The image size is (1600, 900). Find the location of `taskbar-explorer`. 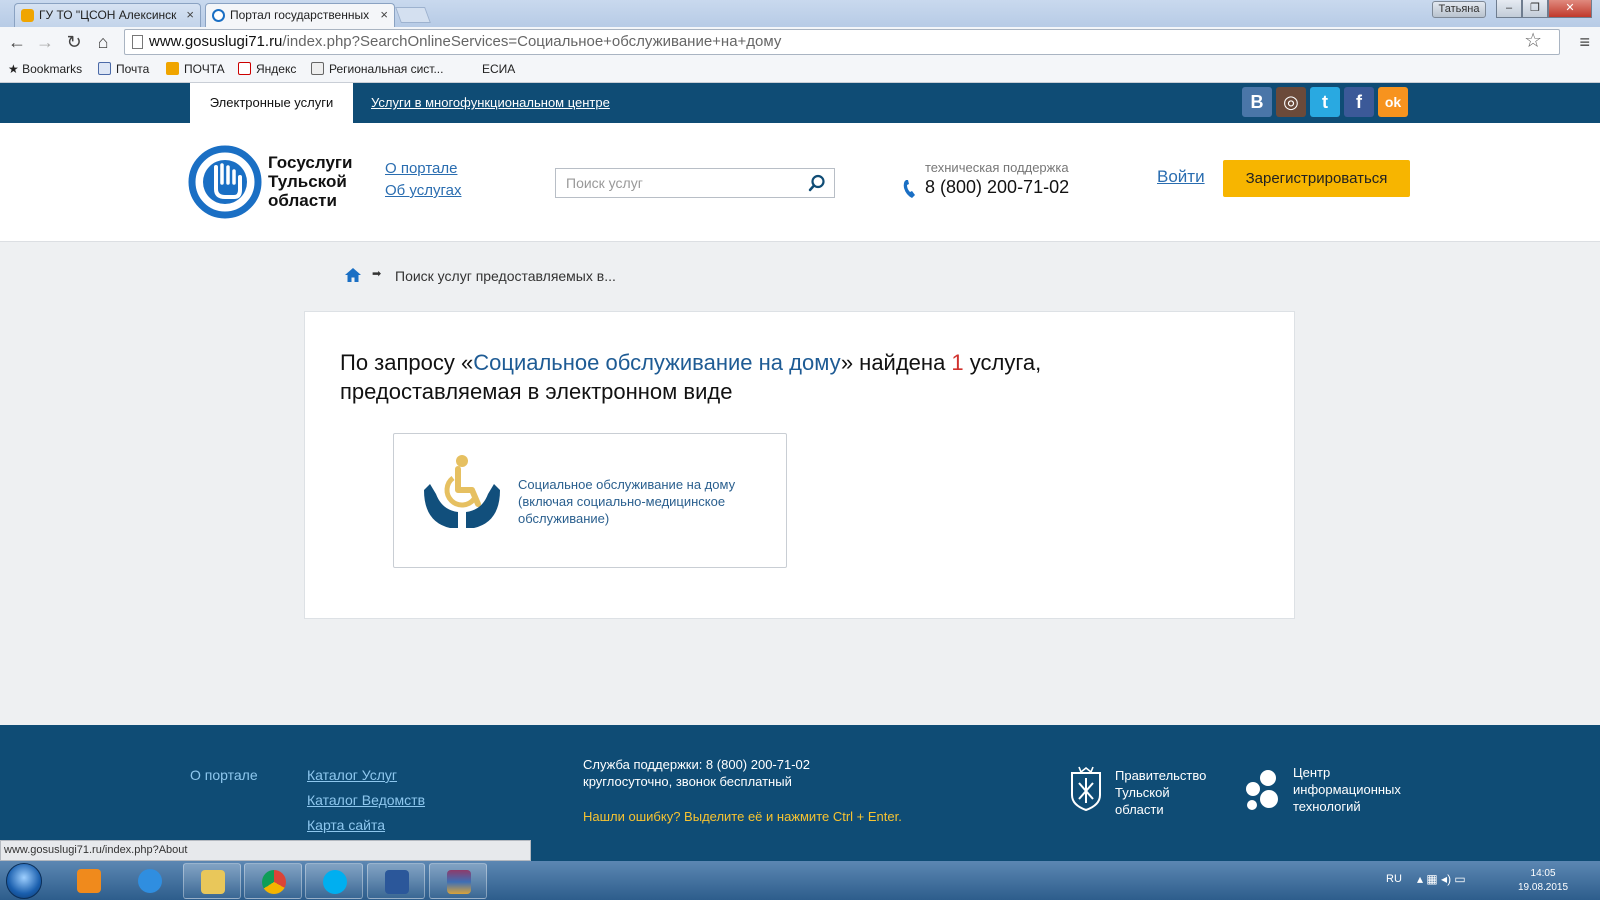

taskbar-explorer is located at coordinates (212, 881).